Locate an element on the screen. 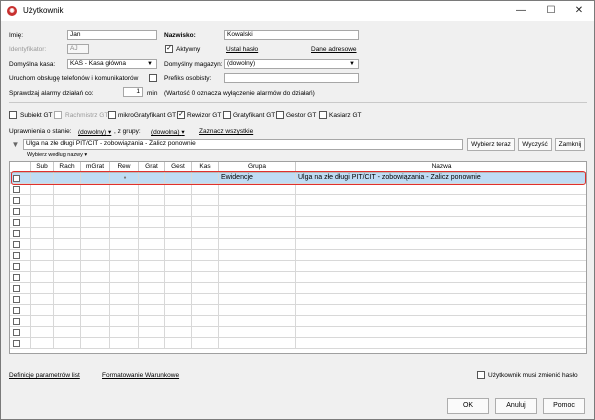  alarm-label: Sprawdzaj alarmy działań co: is located at coordinates (51, 93).